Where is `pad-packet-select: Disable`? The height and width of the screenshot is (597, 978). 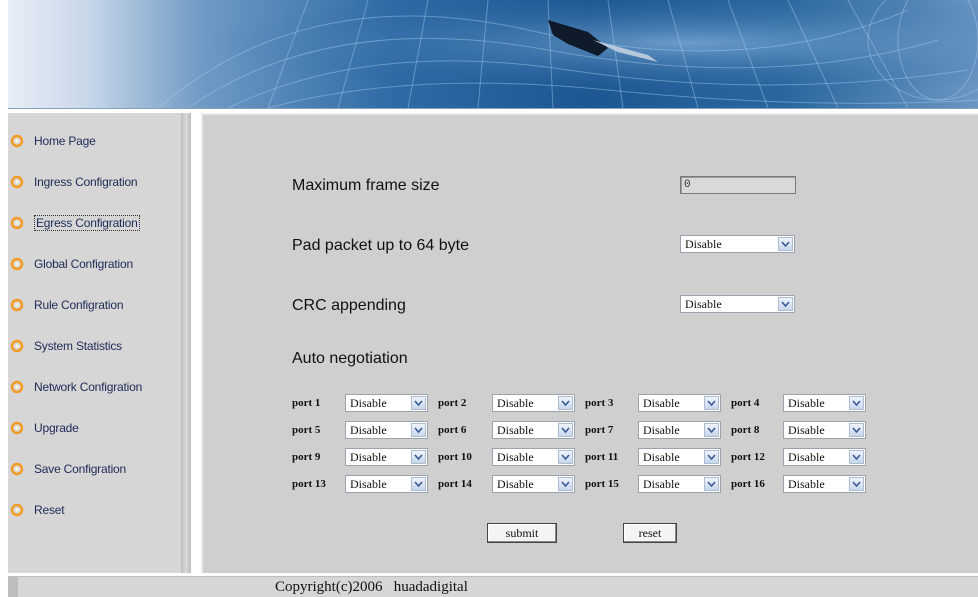
pad-packet-select: Disable is located at coordinates (737, 244).